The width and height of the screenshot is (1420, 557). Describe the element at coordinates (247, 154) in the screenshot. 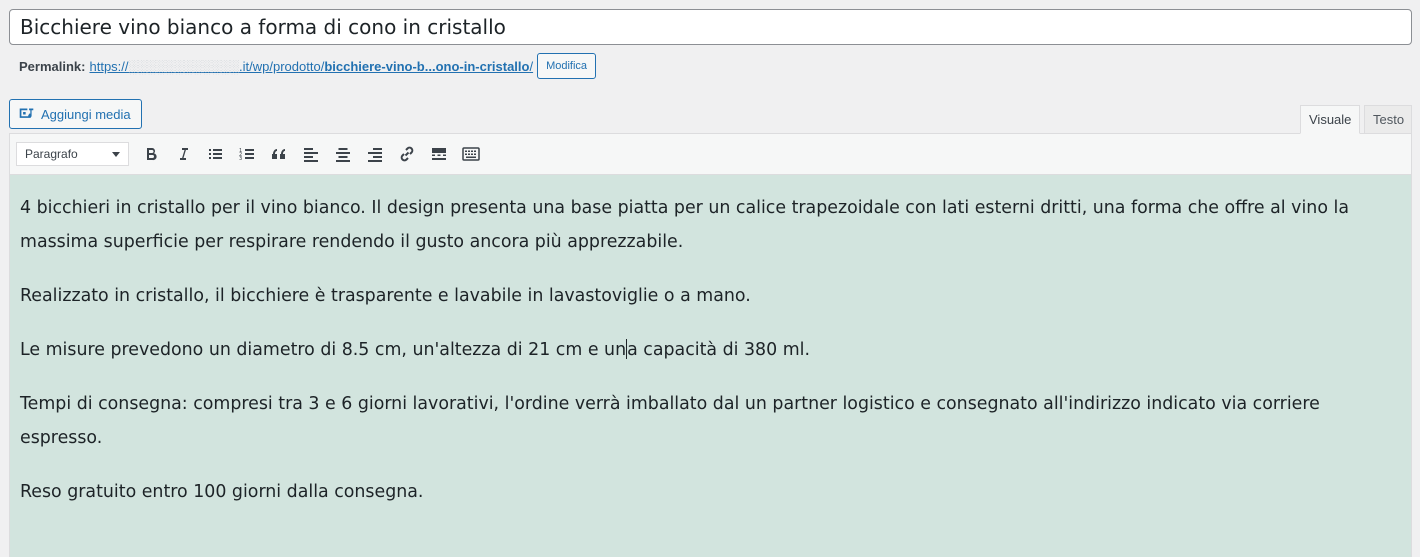

I see `numbered-list-icon: 123` at that location.